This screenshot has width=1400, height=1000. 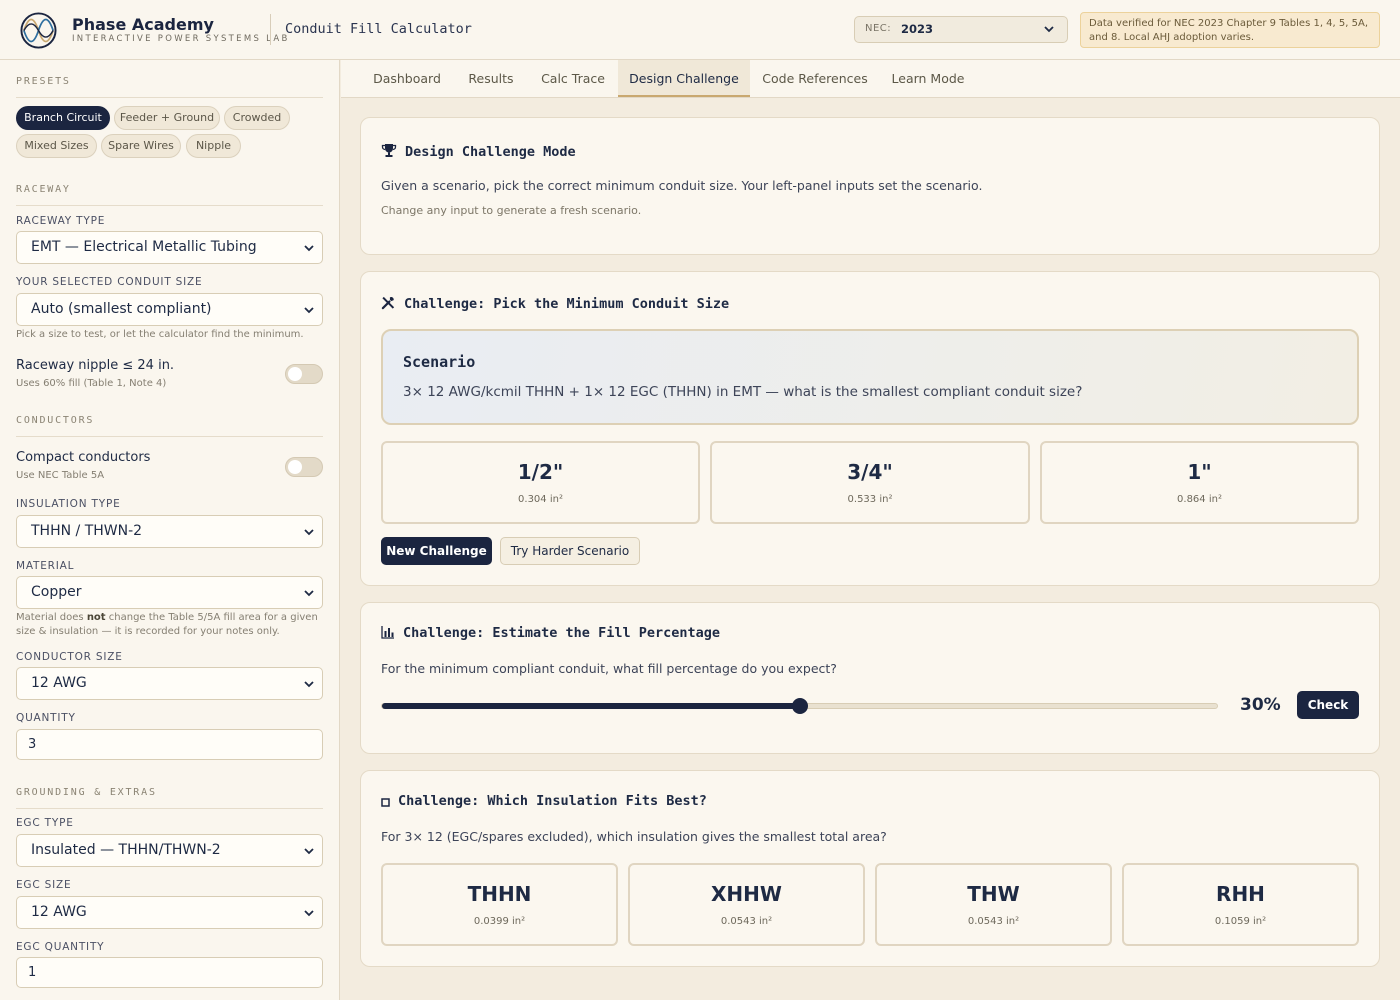 I want to click on trophy-icon, so click(x=389, y=150).